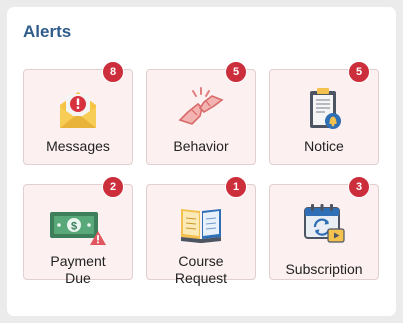 Image resolution: width=403 pixels, height=323 pixels. I want to click on banknote-warning-icon: $, so click(78, 228).